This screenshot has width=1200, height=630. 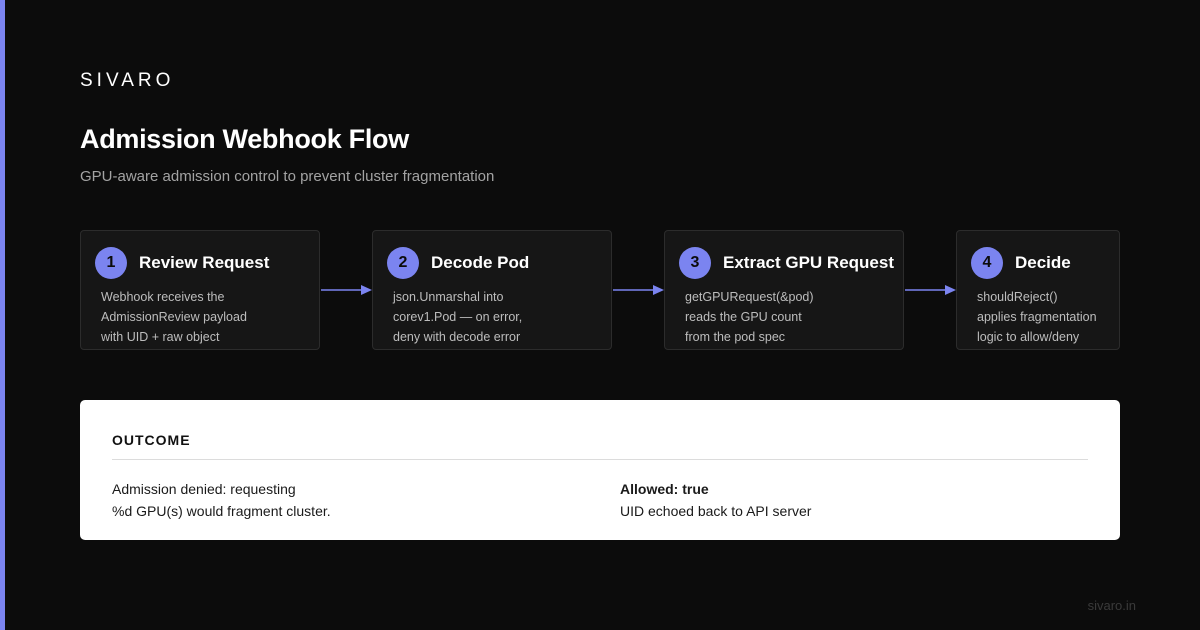 I want to click on footer-url: sivaro.in, so click(x=1111, y=605).